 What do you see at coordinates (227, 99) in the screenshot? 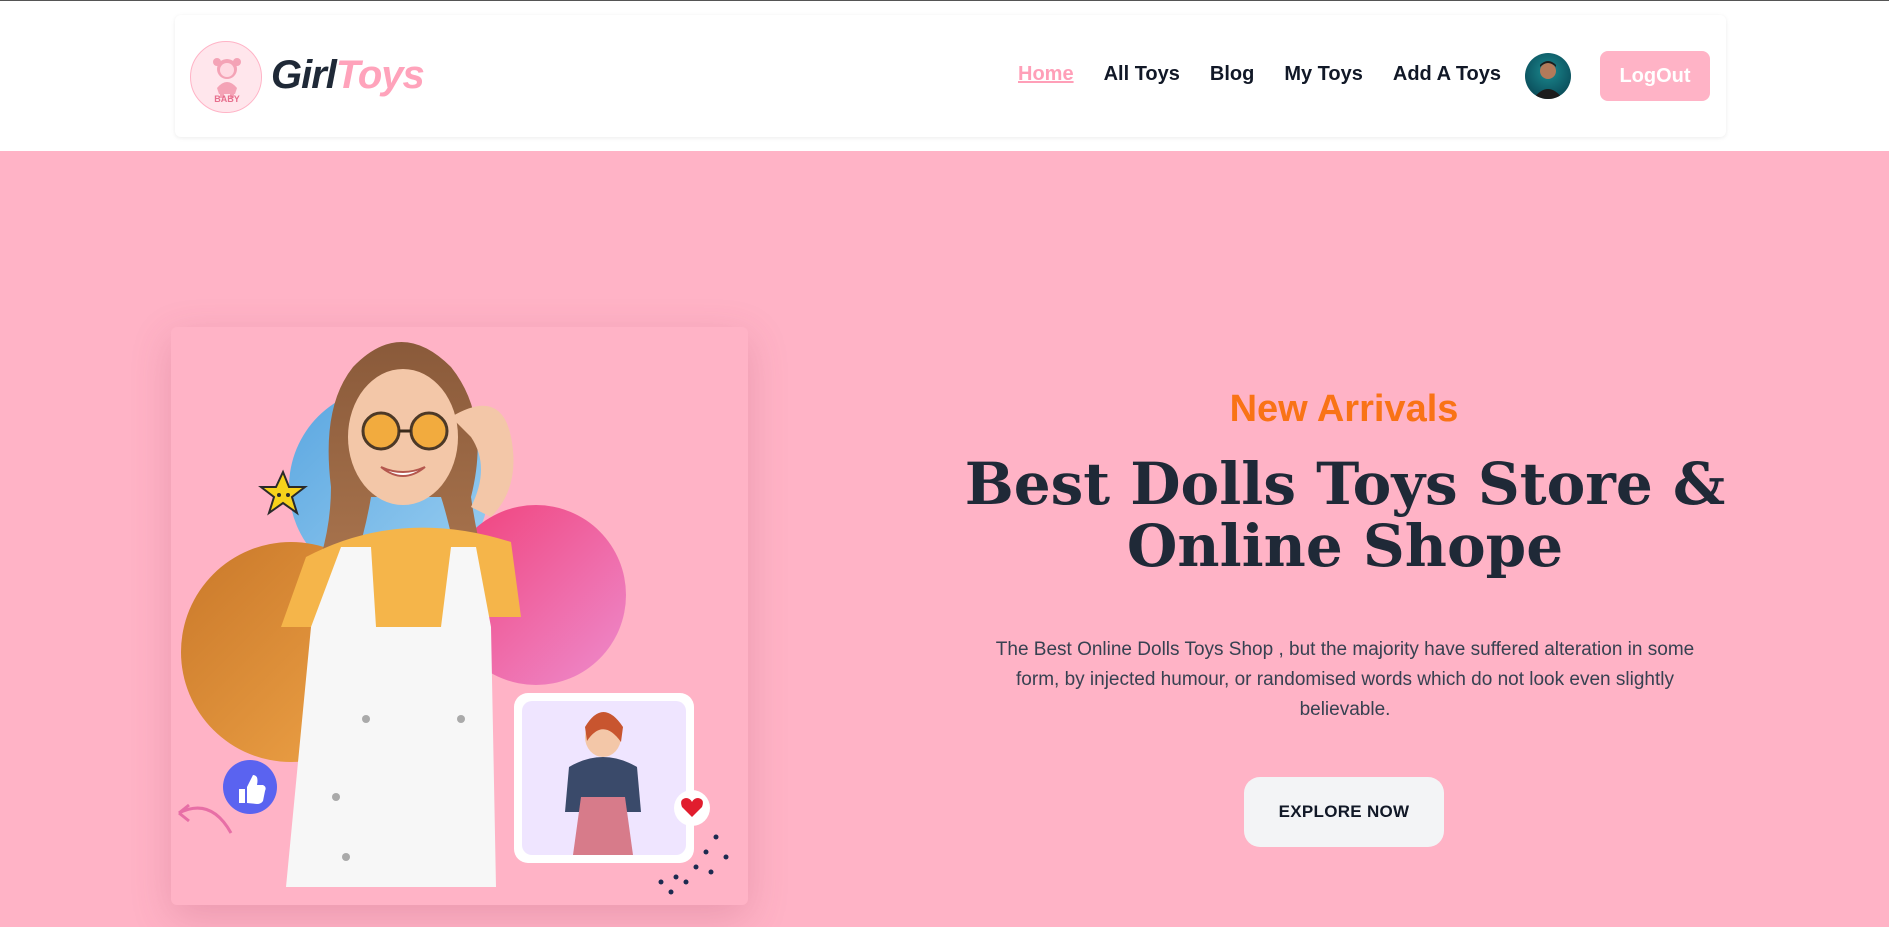
I see `logo-badge-text: BABY` at bounding box center [227, 99].